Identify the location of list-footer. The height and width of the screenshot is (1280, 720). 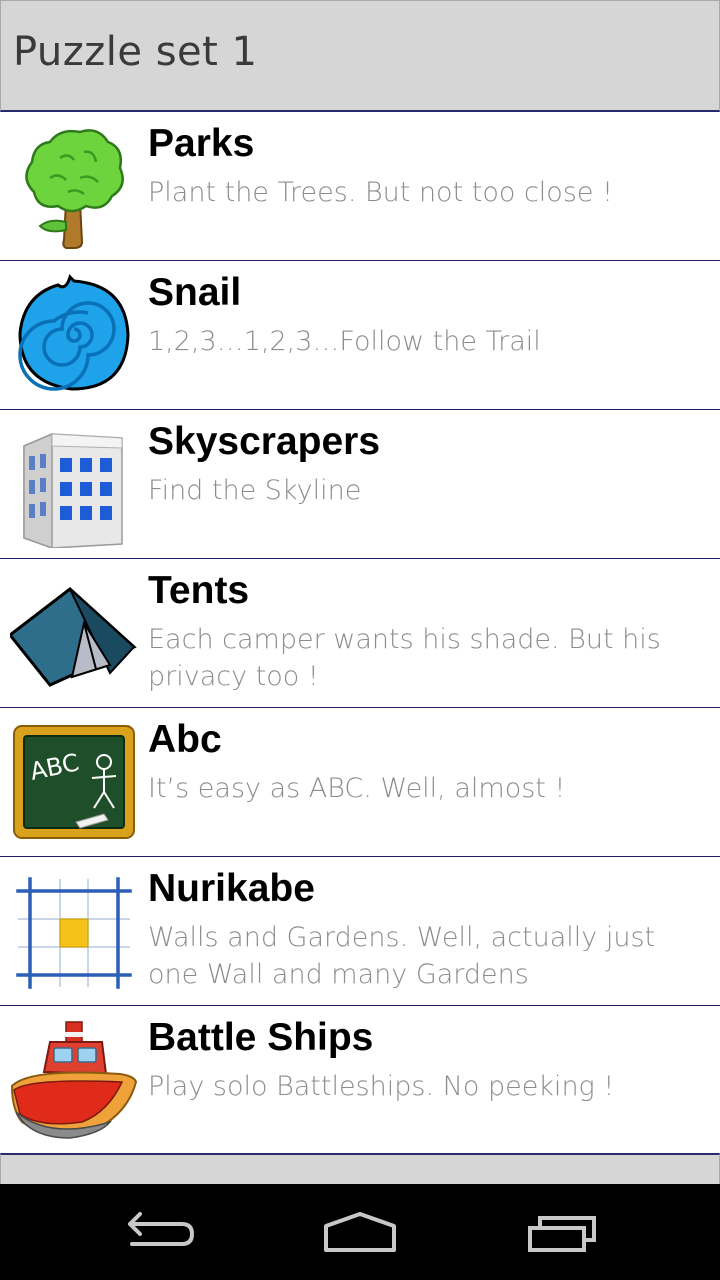
(360, 1169).